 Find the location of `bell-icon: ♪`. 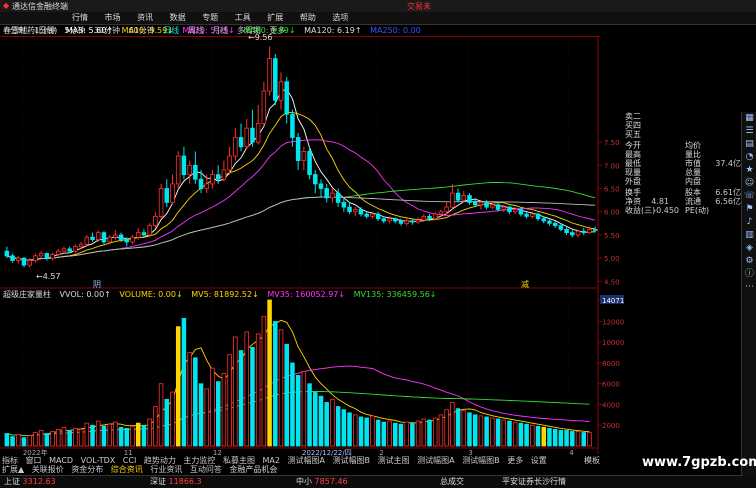

bell-icon: ♪ is located at coordinates (749, 222).